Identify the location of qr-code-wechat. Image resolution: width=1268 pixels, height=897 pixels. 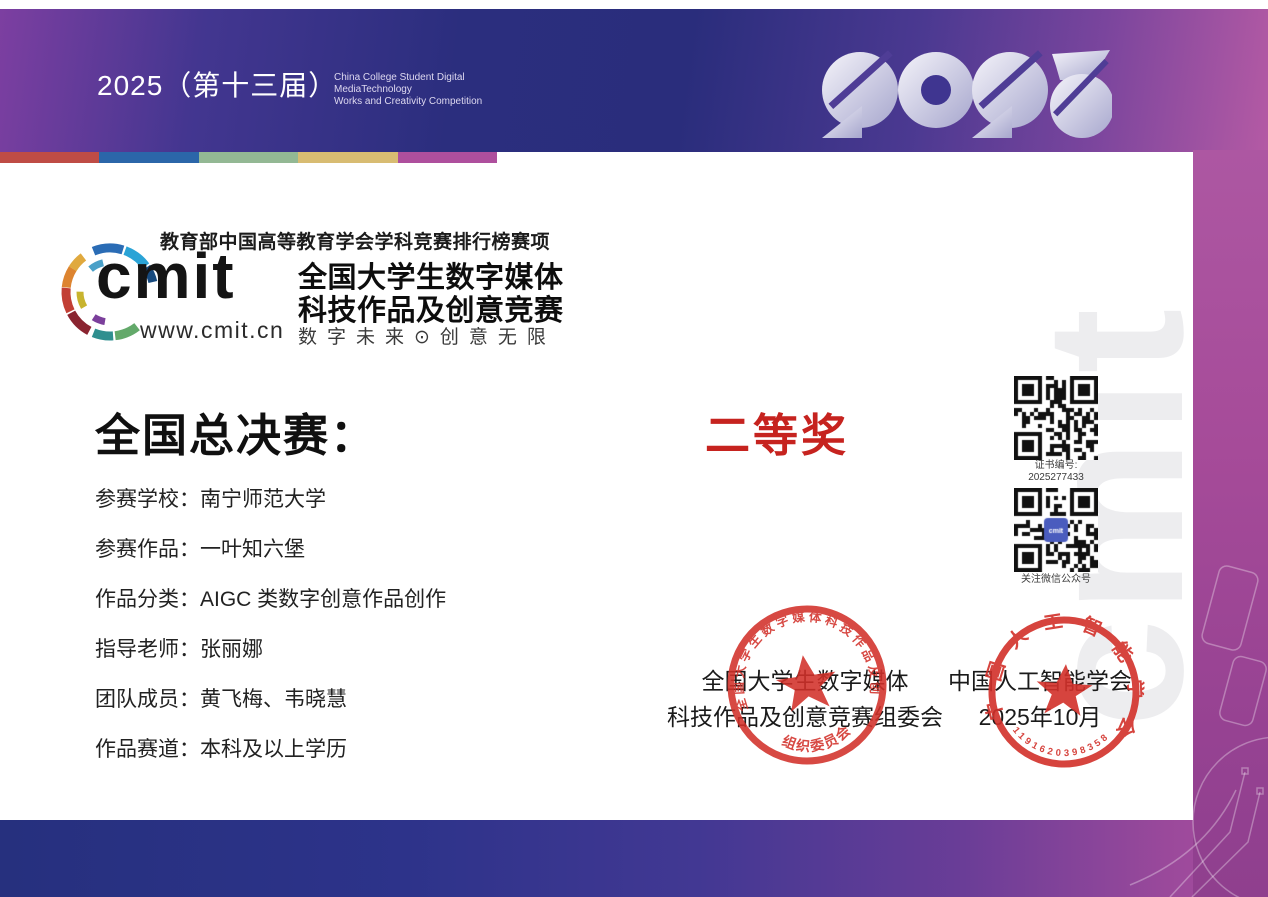
(1056, 530).